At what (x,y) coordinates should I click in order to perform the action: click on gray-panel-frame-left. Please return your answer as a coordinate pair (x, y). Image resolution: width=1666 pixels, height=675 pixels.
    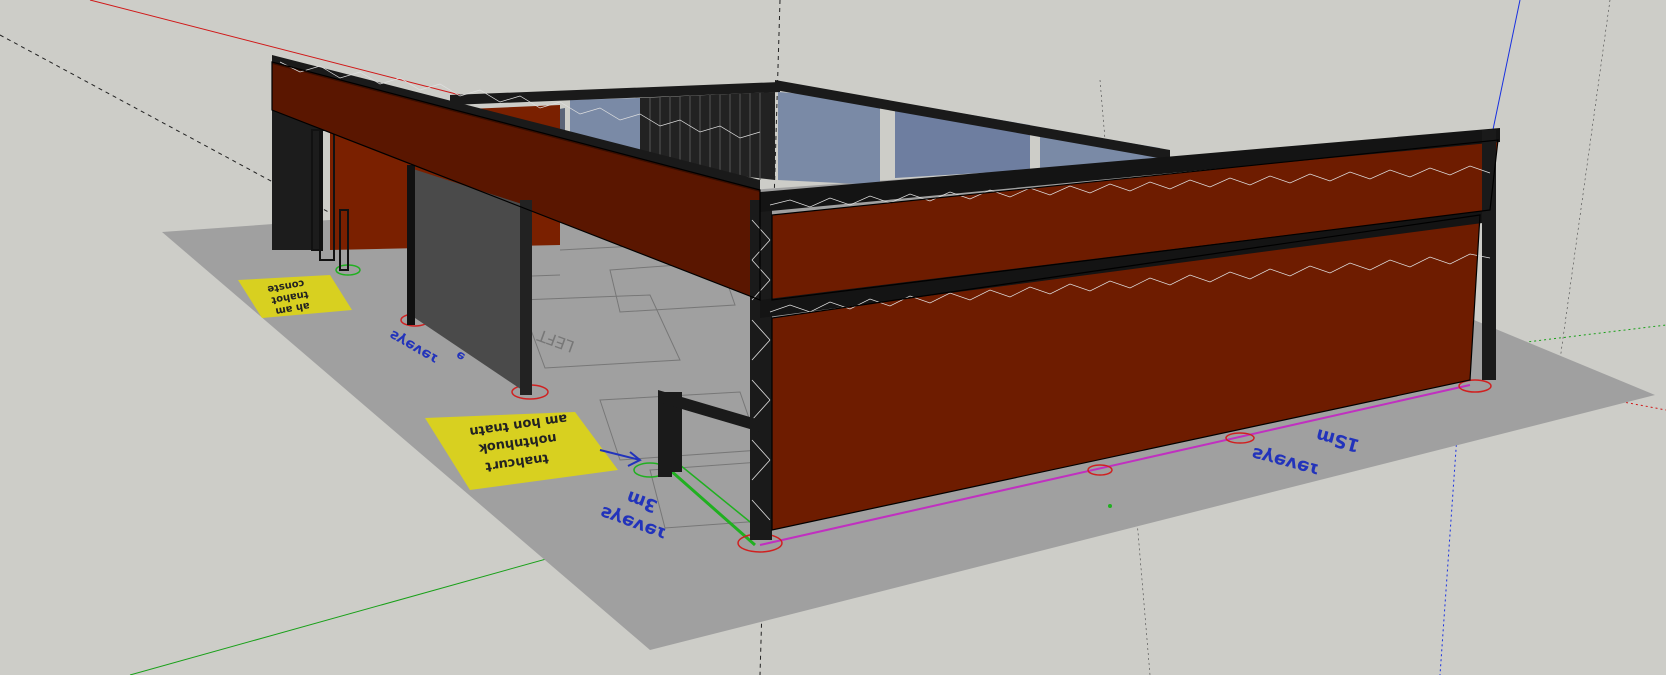
    Looking at the image, I should click on (411, 245).